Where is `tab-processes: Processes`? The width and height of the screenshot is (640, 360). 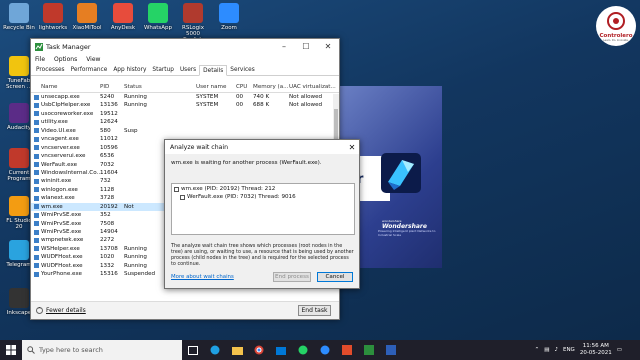 tab-processes: Processes is located at coordinates (50, 70).